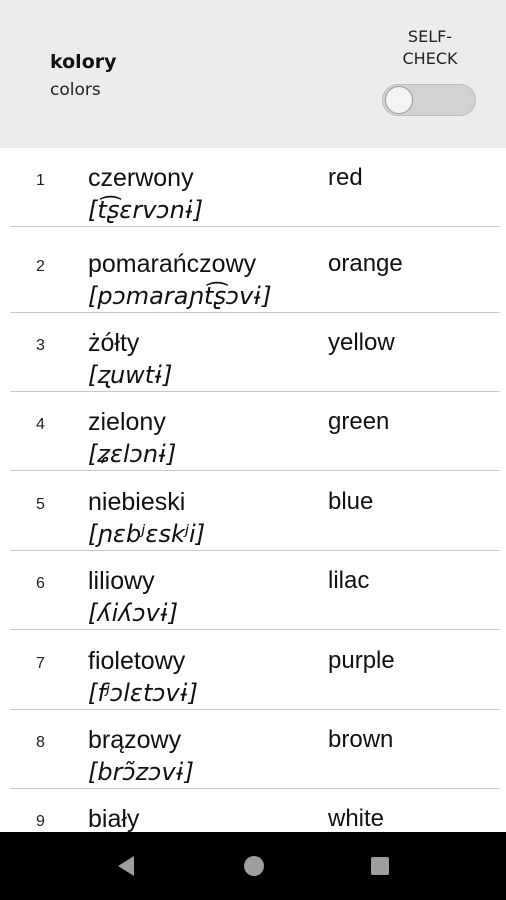  I want to click on pronunciation: [pɔmaraɲt͡ʂɔvɨ], so click(180, 296).